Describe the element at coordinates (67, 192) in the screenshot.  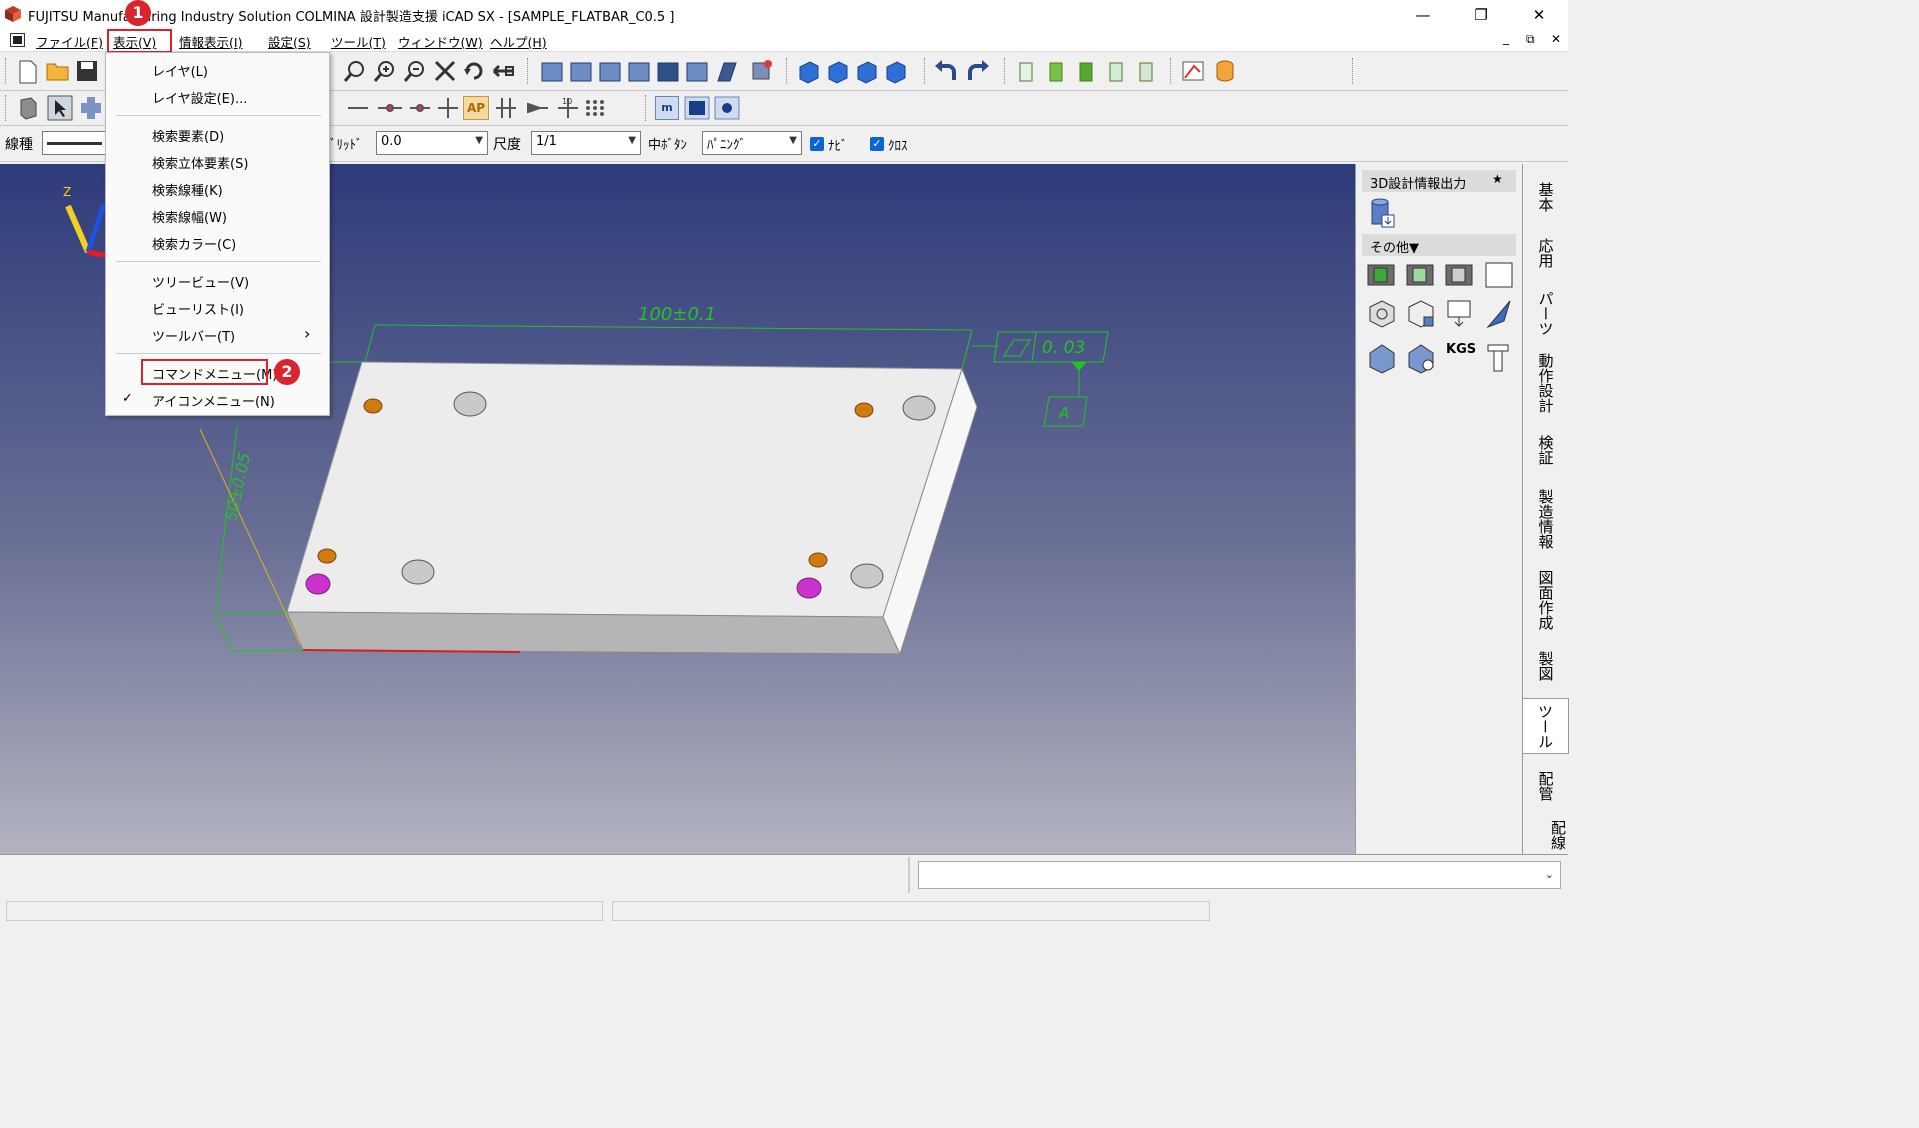
I see `axis-z-label: Z` at that location.